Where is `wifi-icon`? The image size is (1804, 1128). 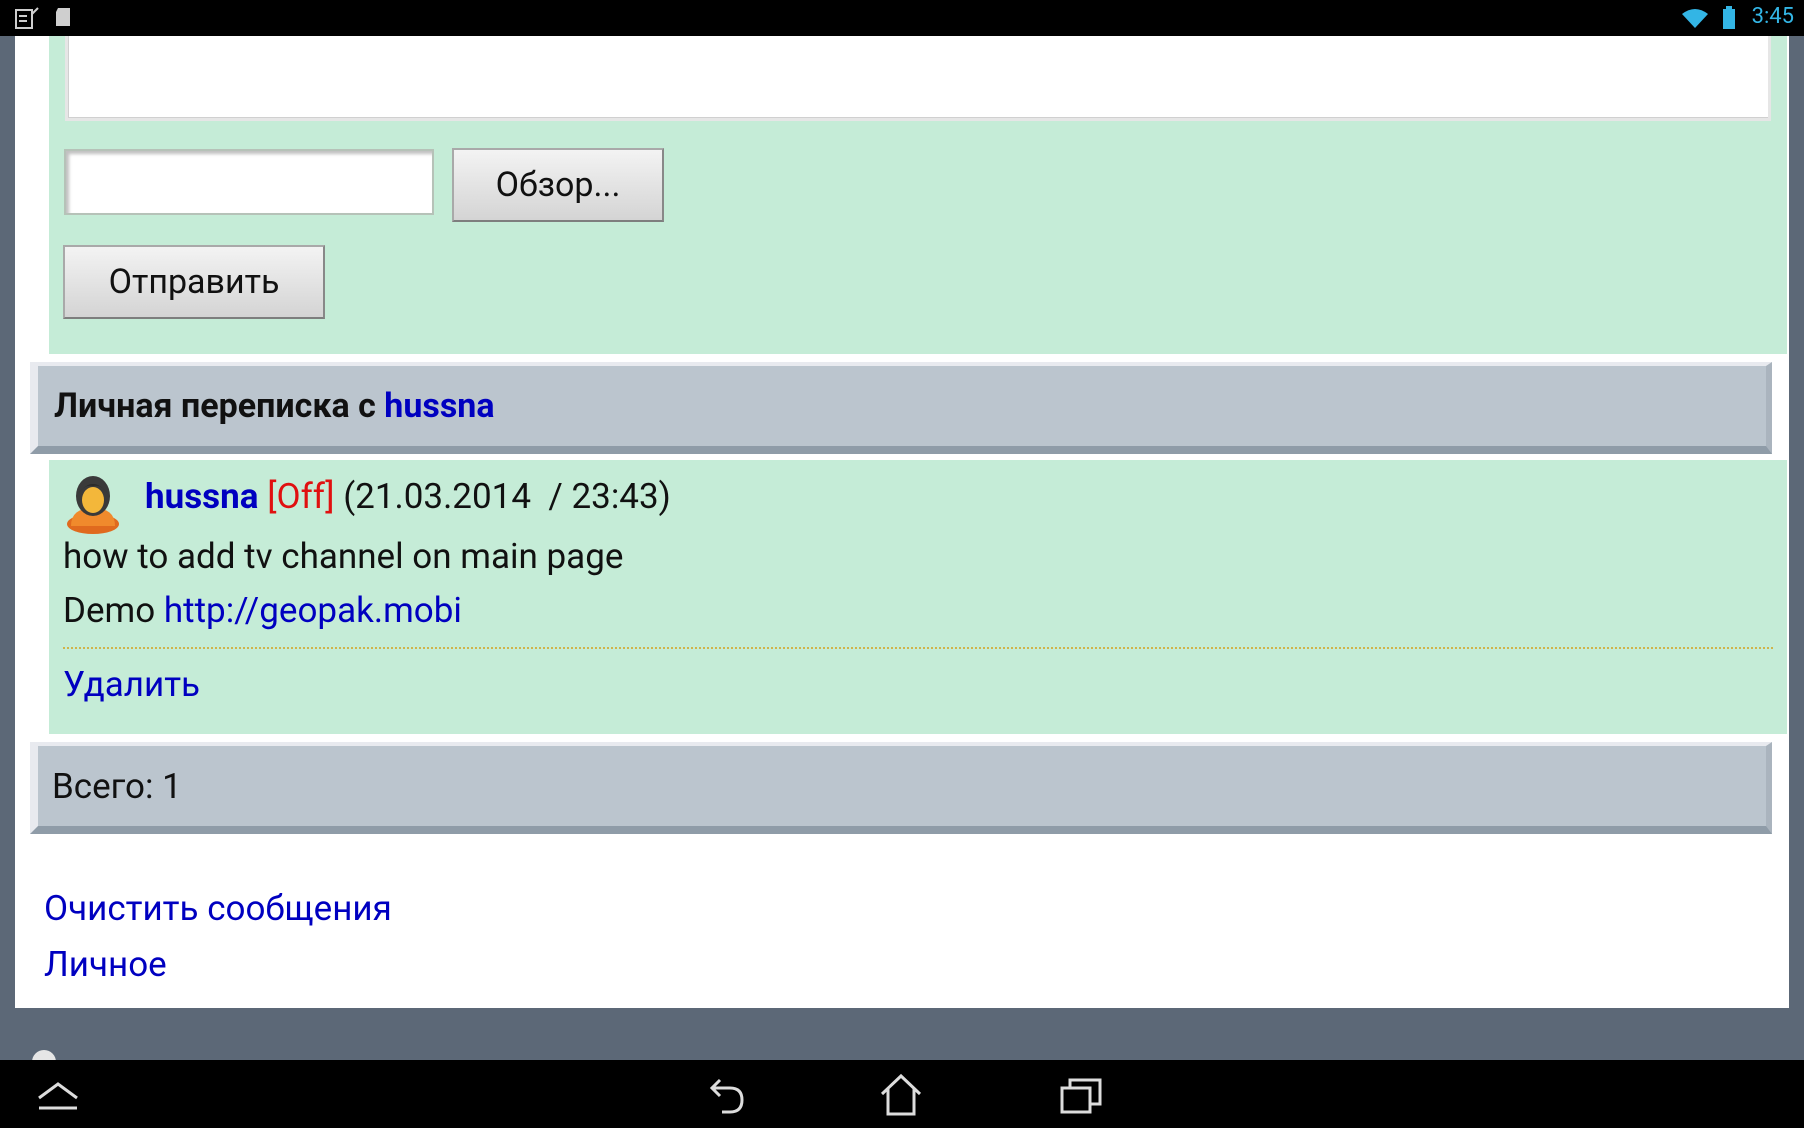 wifi-icon is located at coordinates (1695, 18).